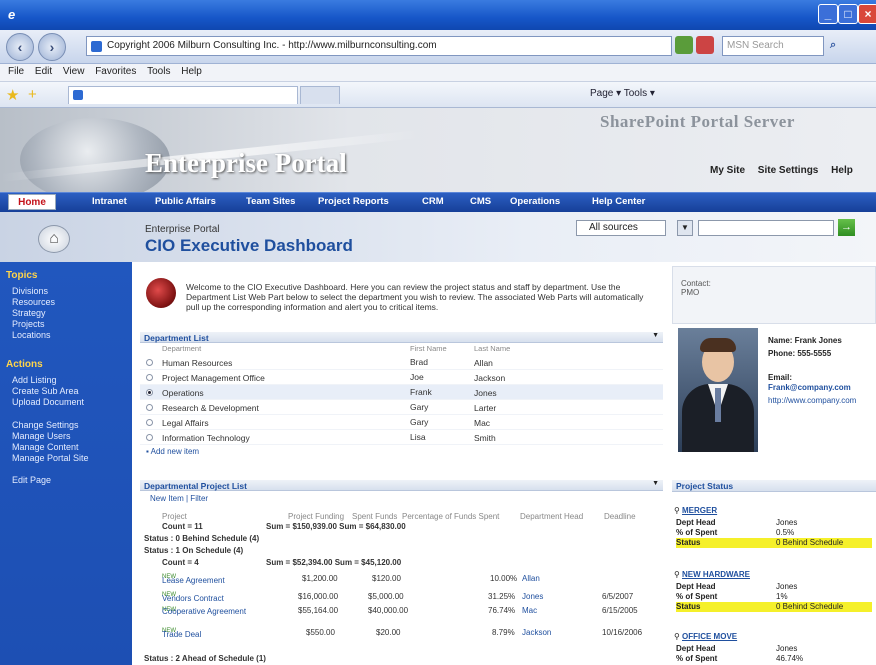 This screenshot has width=876, height=665. What do you see at coordinates (181, 348) in the screenshot?
I see `col-department: Department` at bounding box center [181, 348].